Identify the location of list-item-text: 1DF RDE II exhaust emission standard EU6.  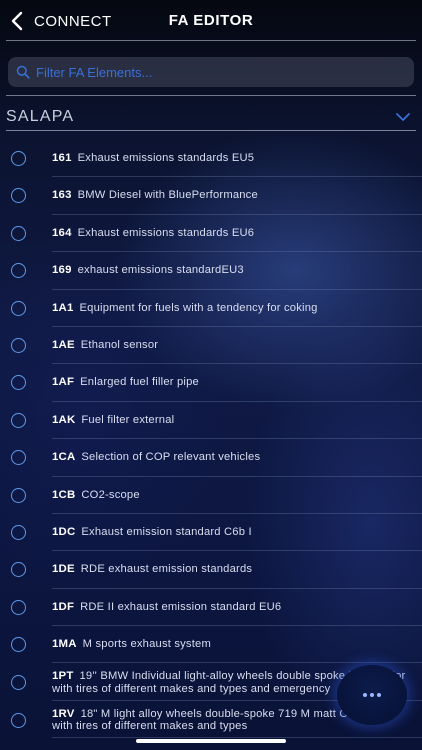
(231, 607).